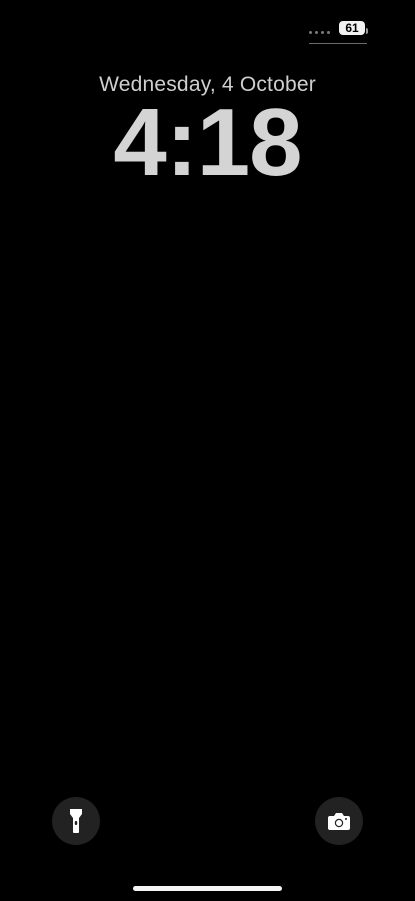 The width and height of the screenshot is (415, 901). Describe the element at coordinates (207, 888) in the screenshot. I see `home-indicator` at that location.